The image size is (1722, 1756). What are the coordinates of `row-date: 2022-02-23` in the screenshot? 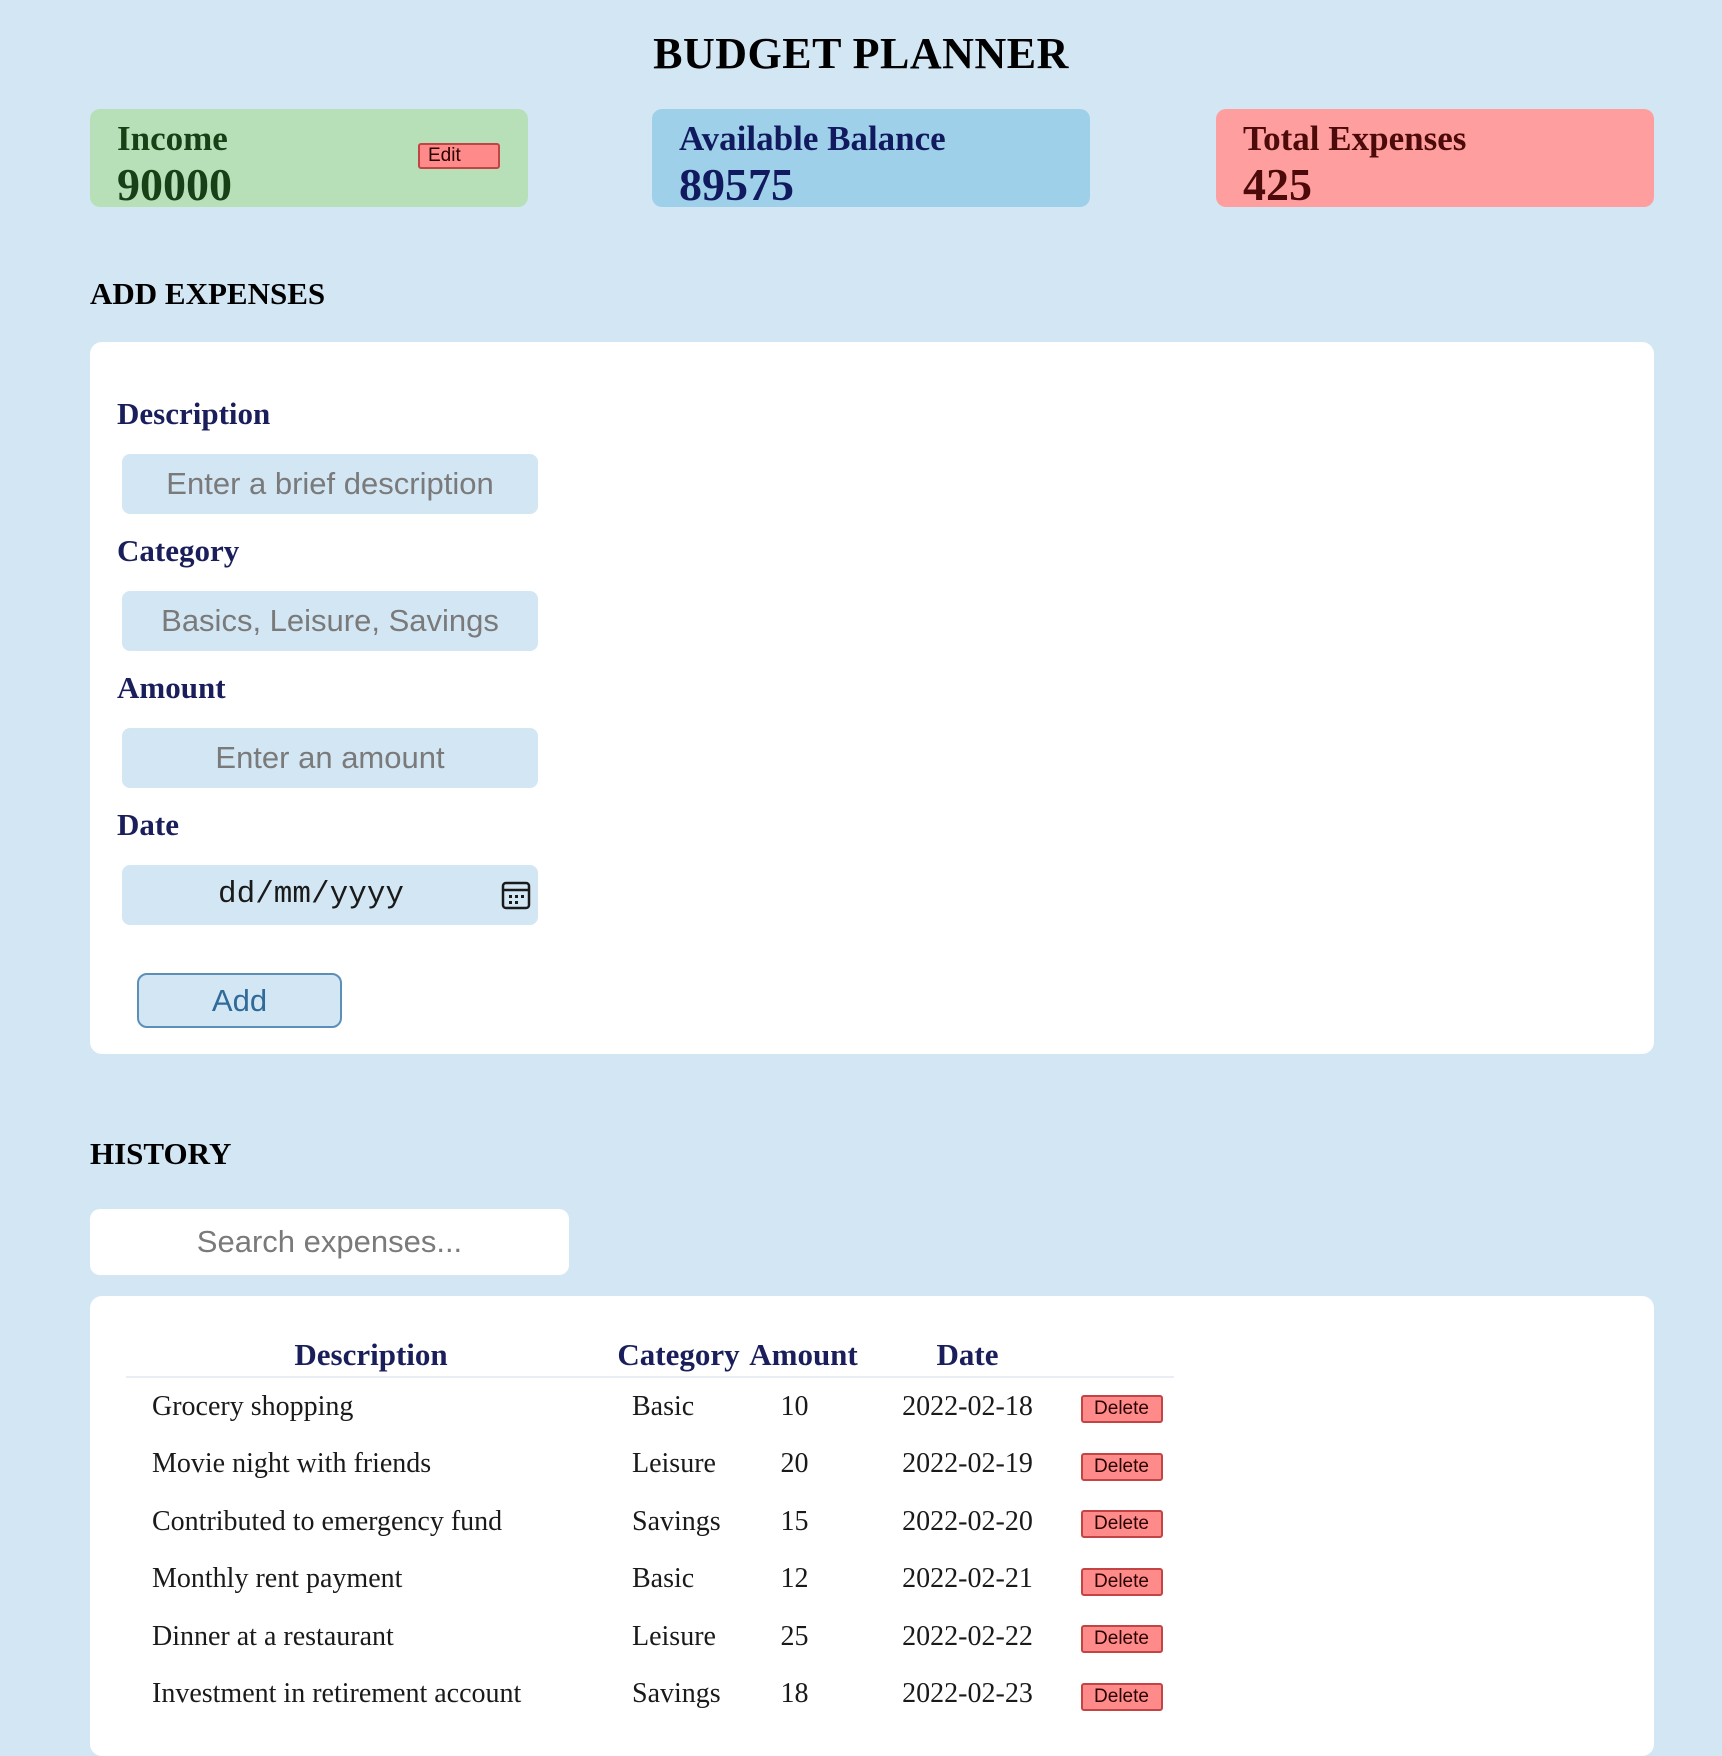 It's located at (967, 1694).